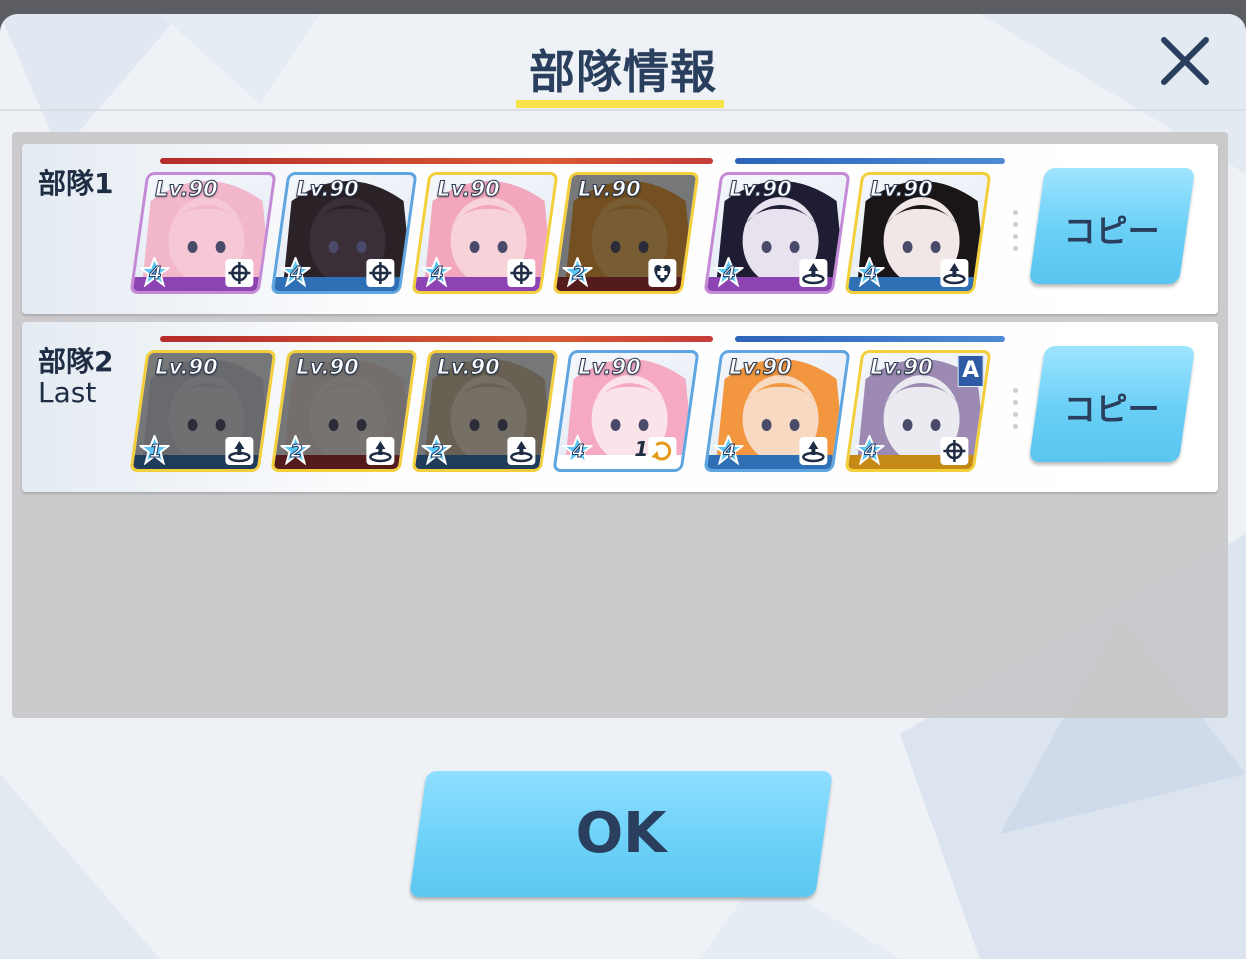 This screenshot has height=959, width=1246. I want to click on member-card: Lv.90 4 1, so click(626, 411).